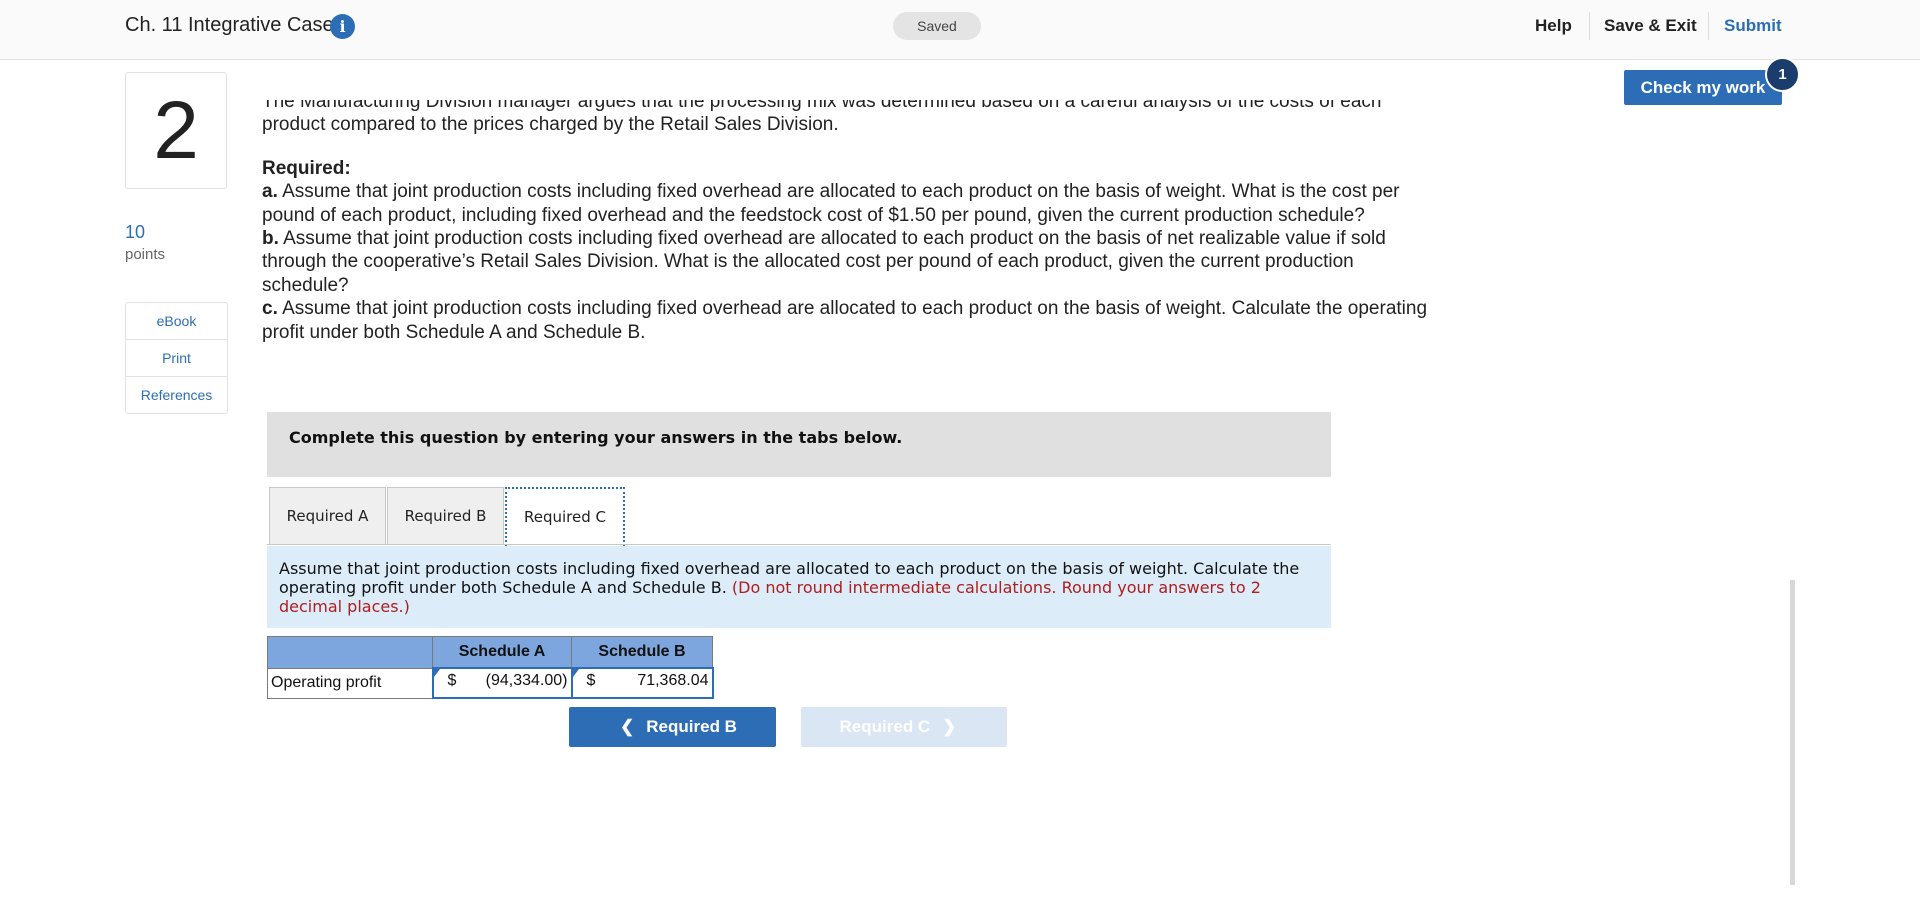 This screenshot has width=1920, height=899. I want to click on references-link: References, so click(176, 395).